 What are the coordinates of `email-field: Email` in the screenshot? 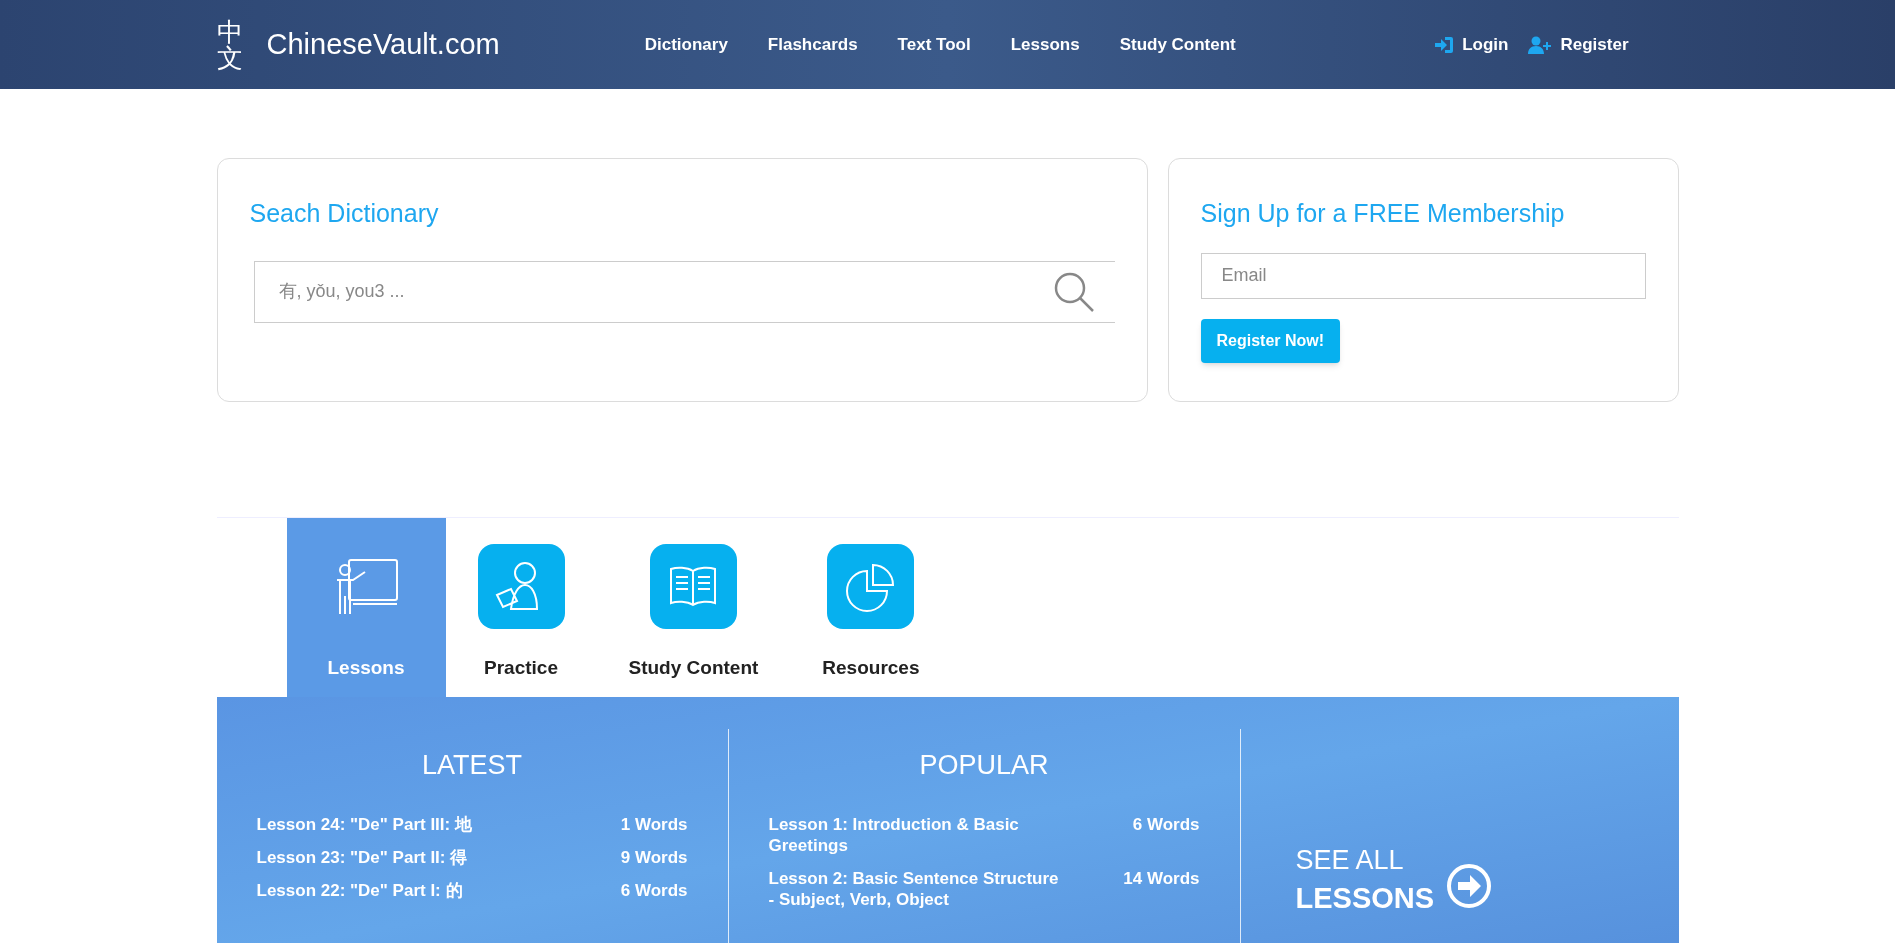 It's located at (1423, 275).